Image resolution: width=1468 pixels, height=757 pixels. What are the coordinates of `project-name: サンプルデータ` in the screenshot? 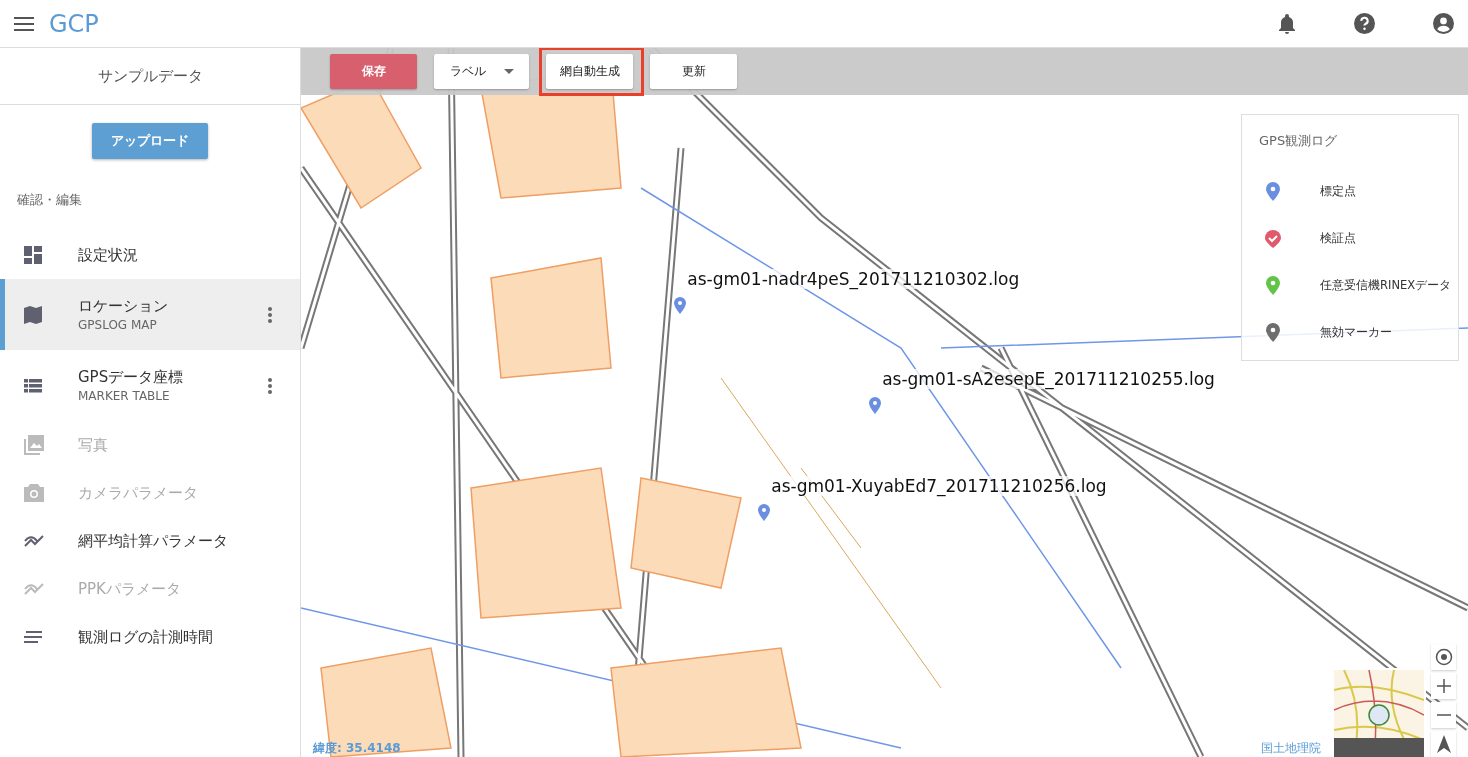 It's located at (150, 76).